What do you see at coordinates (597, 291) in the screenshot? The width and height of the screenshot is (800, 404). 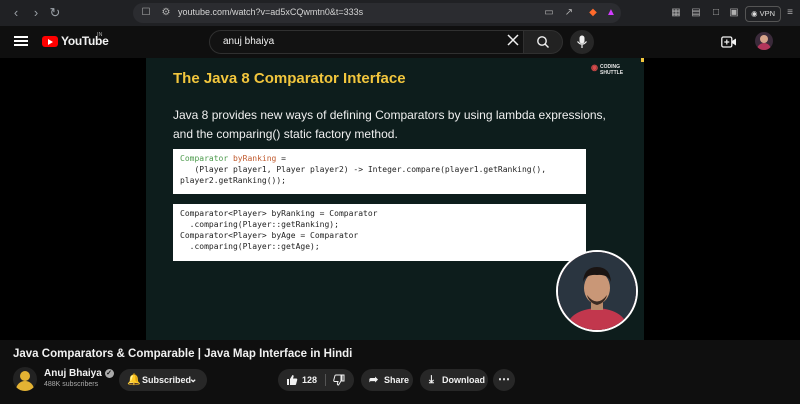 I see `presenter-webcam` at bounding box center [597, 291].